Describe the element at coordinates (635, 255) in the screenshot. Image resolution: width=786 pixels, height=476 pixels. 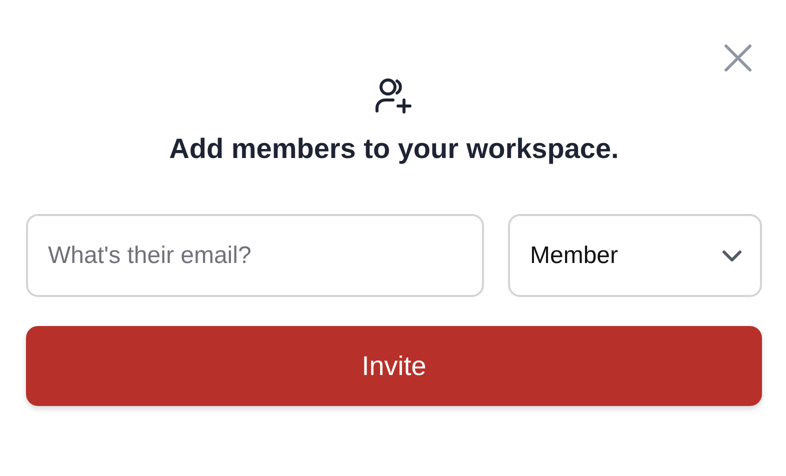
I see `role-dropdown: Member` at that location.